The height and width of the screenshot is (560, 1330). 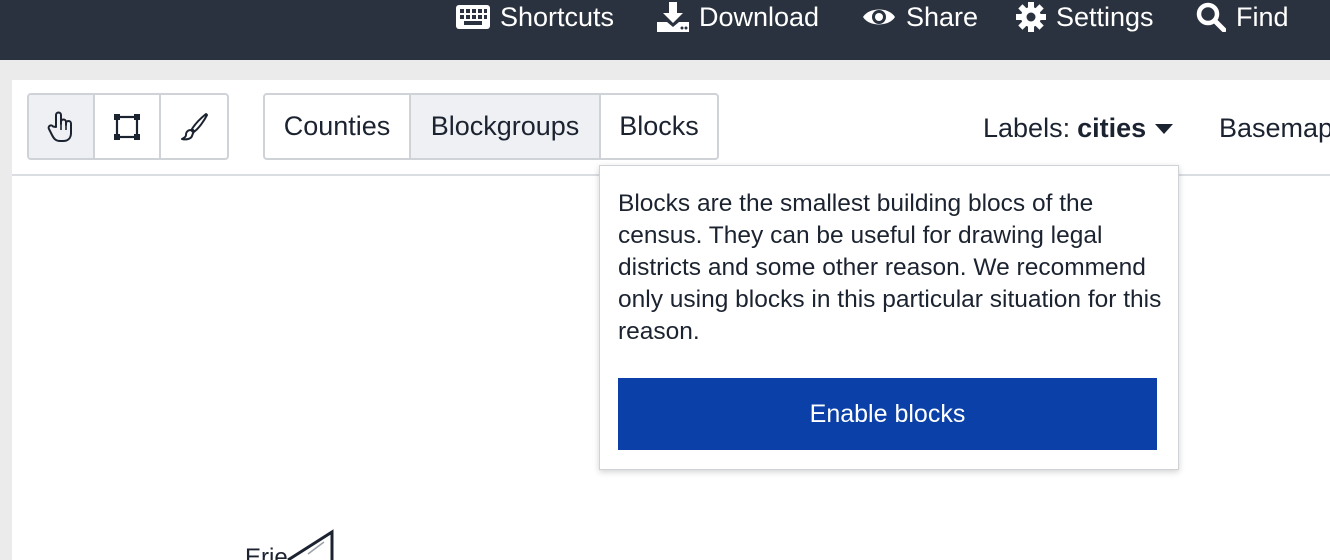 What do you see at coordinates (1211, 17) in the screenshot?
I see `search-icon` at bounding box center [1211, 17].